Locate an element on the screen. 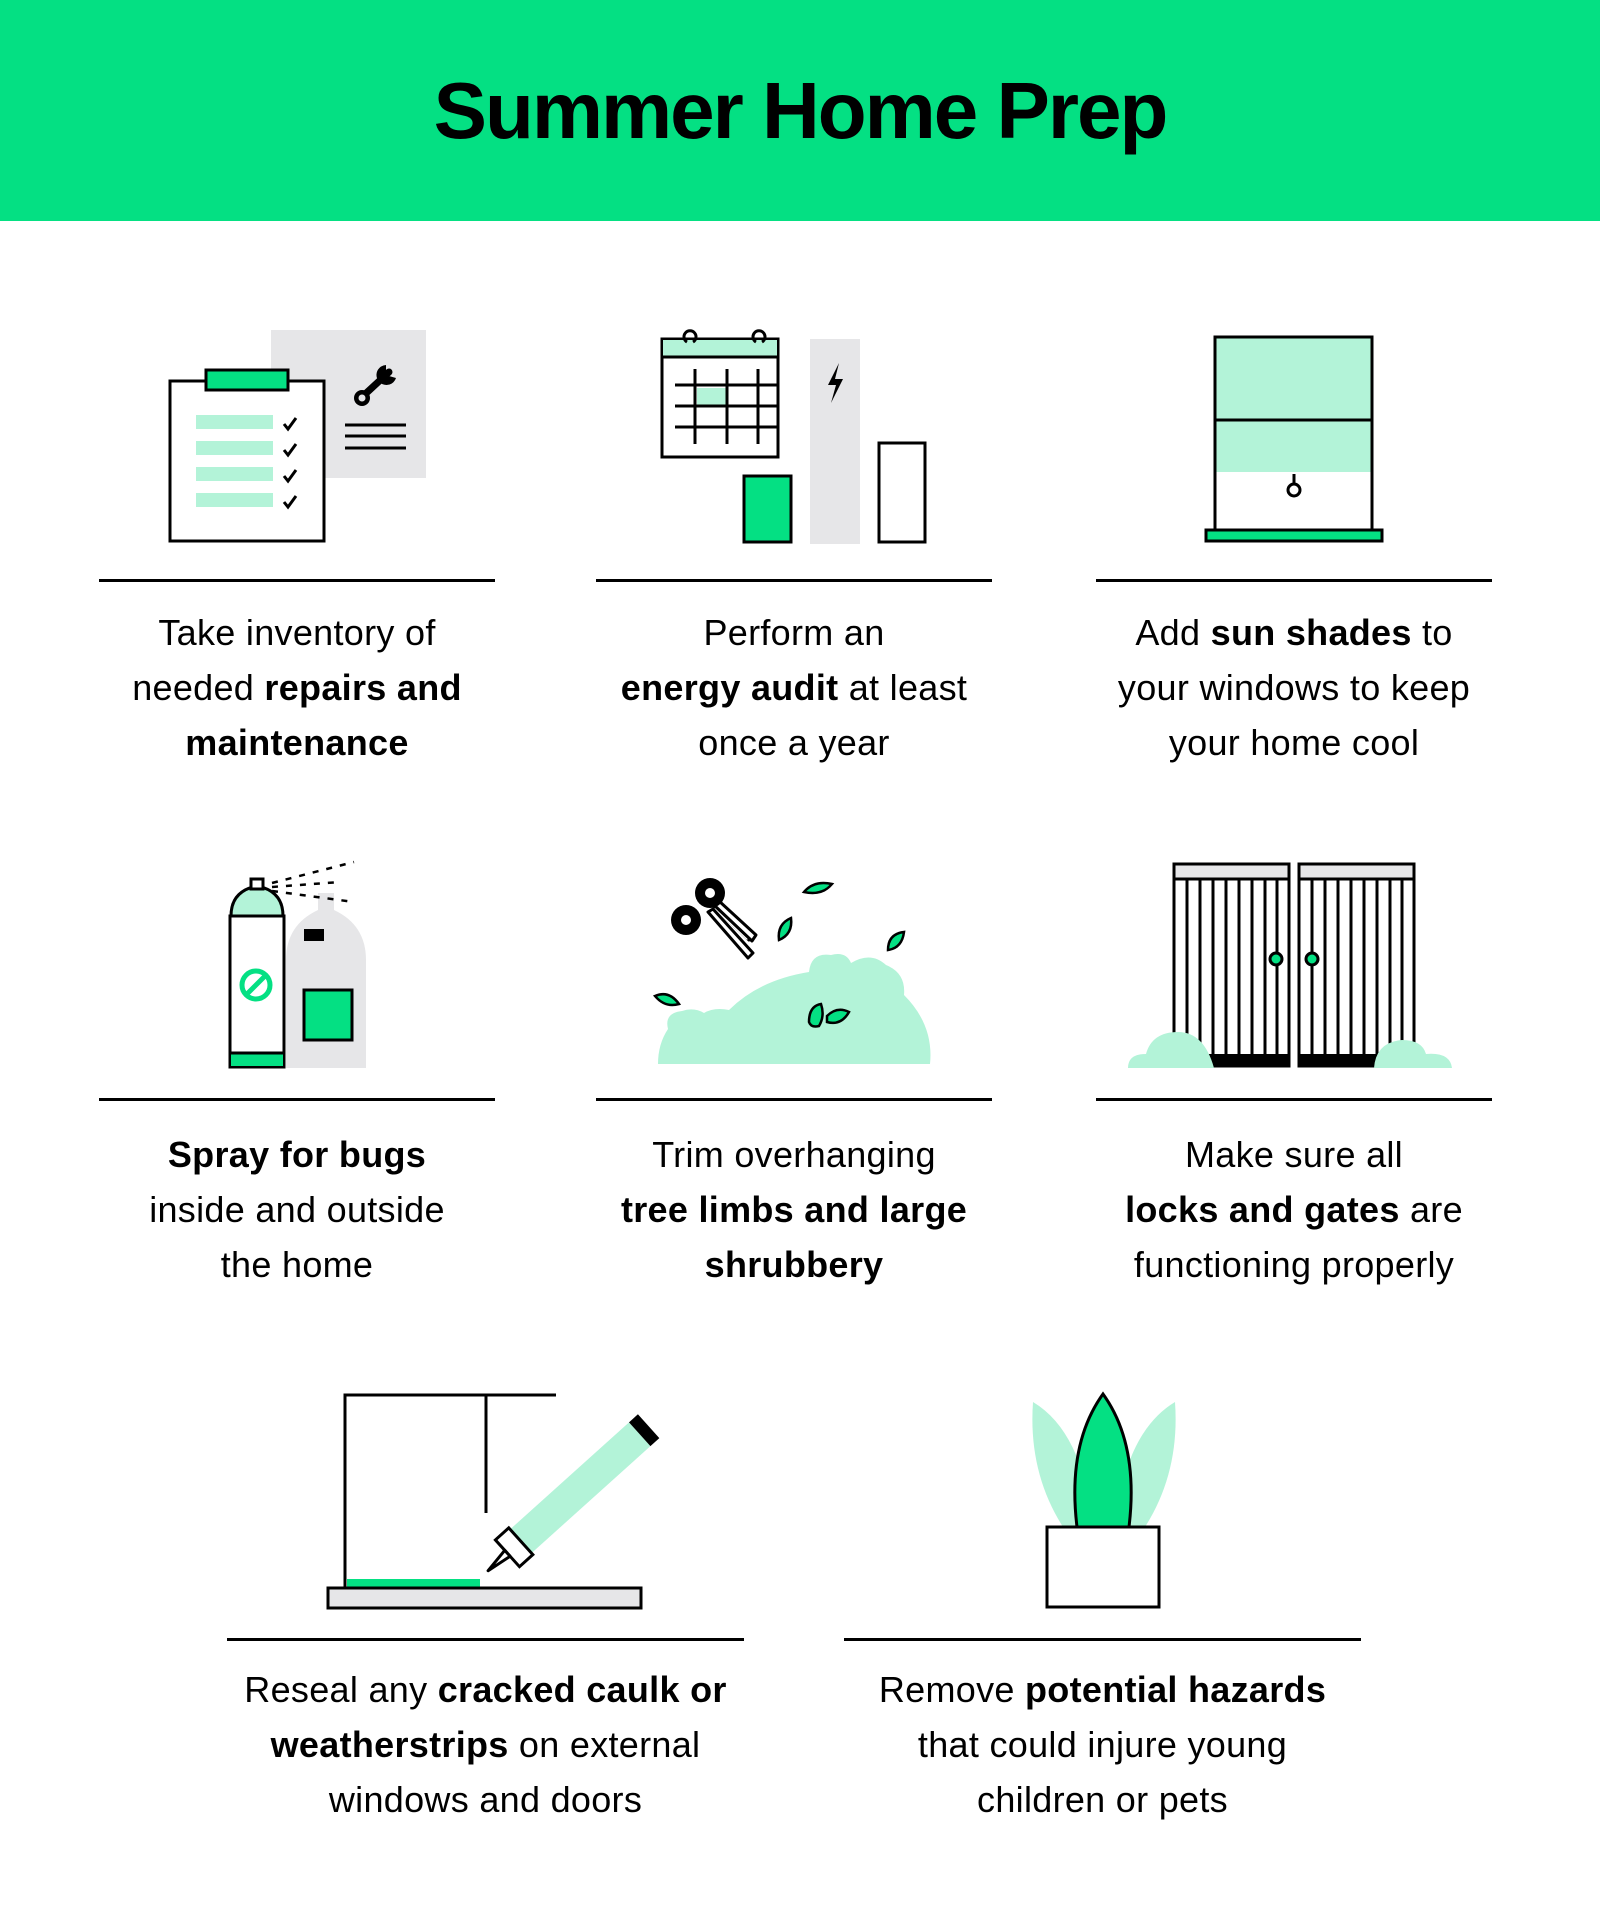 This screenshot has width=1600, height=1932. tip-text-line: children or pets is located at coordinates (1102, 1799).